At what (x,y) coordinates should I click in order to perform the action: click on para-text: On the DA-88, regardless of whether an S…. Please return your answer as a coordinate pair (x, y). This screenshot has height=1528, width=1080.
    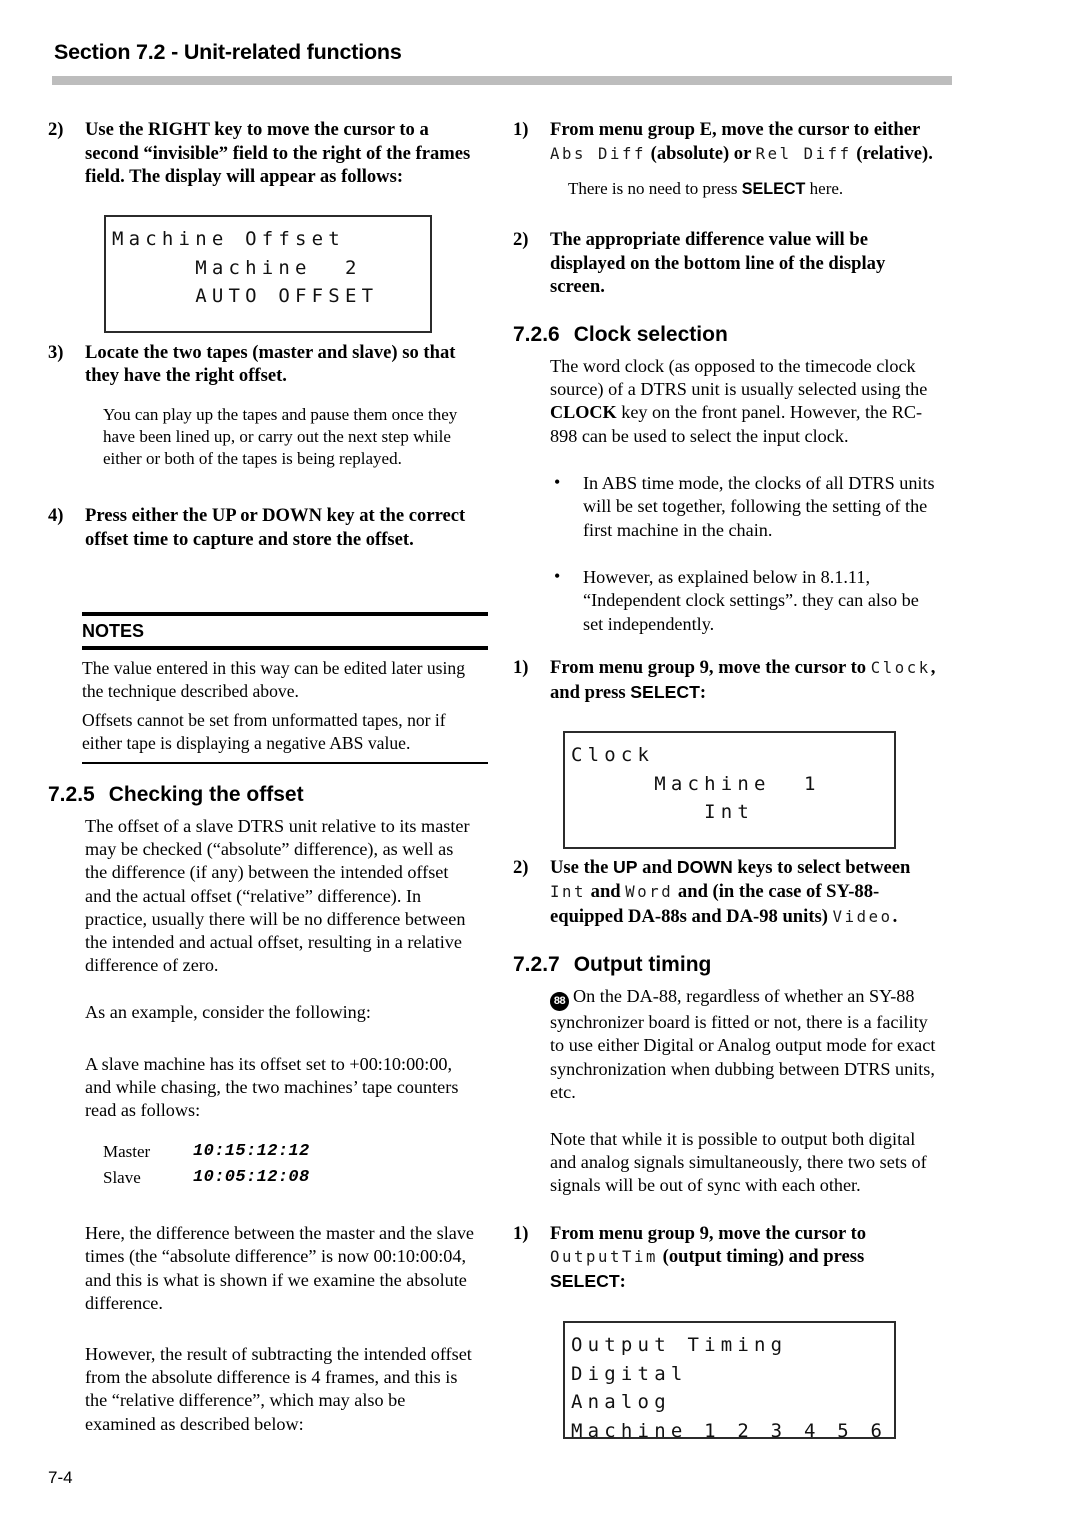
    Looking at the image, I should click on (743, 1044).